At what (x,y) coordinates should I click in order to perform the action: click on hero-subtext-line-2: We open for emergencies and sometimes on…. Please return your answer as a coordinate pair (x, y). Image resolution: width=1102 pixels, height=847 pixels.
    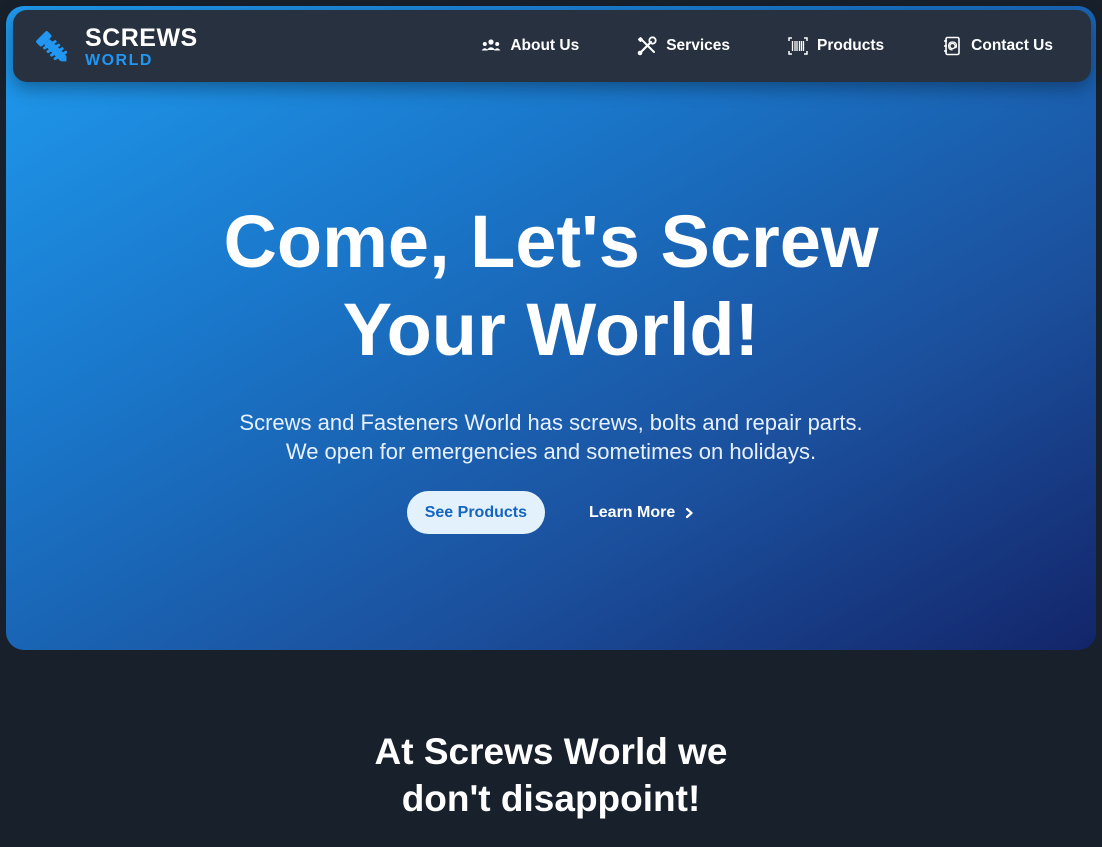
    Looking at the image, I should click on (551, 451).